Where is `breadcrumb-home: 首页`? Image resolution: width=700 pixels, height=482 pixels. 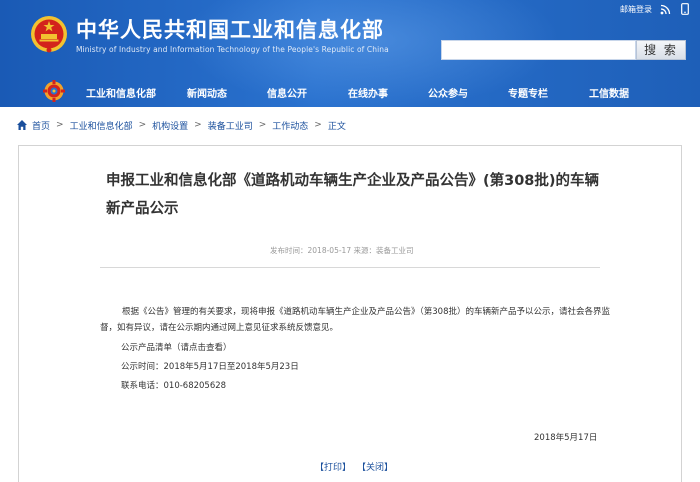
breadcrumb-home: 首页 is located at coordinates (41, 125).